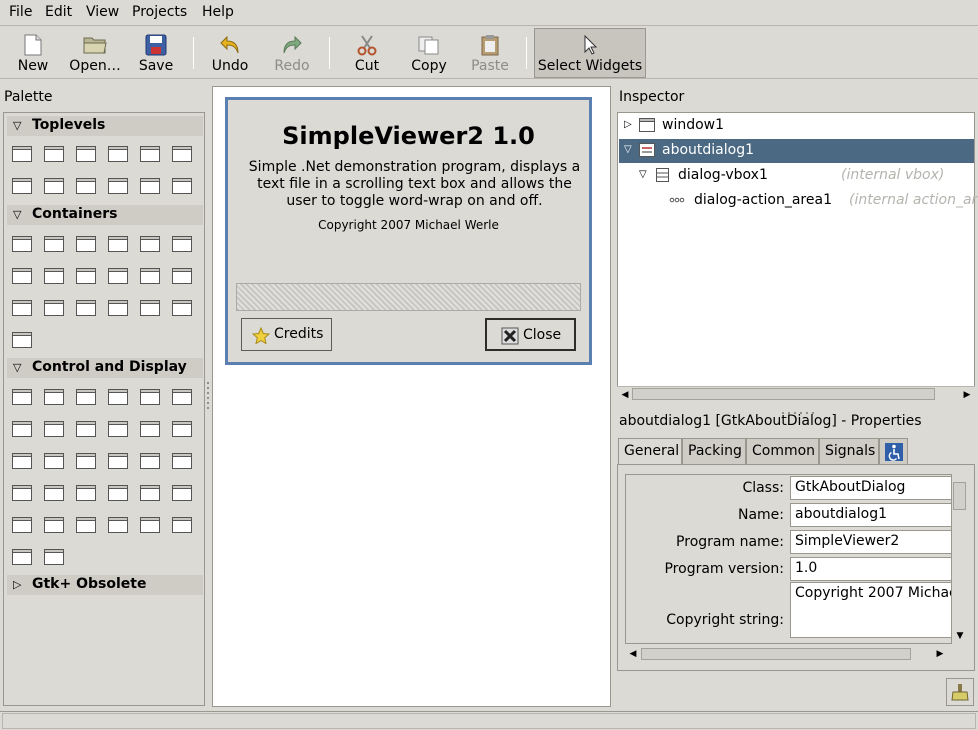  What do you see at coordinates (530, 334) in the screenshot?
I see `close-button: Close` at bounding box center [530, 334].